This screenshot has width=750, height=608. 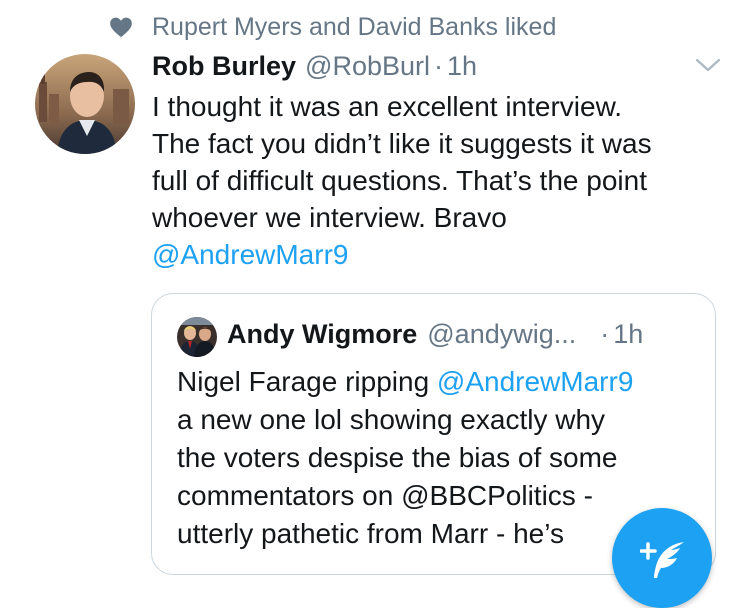 I want to click on tweet-timestamp: 1h, so click(x=462, y=66).